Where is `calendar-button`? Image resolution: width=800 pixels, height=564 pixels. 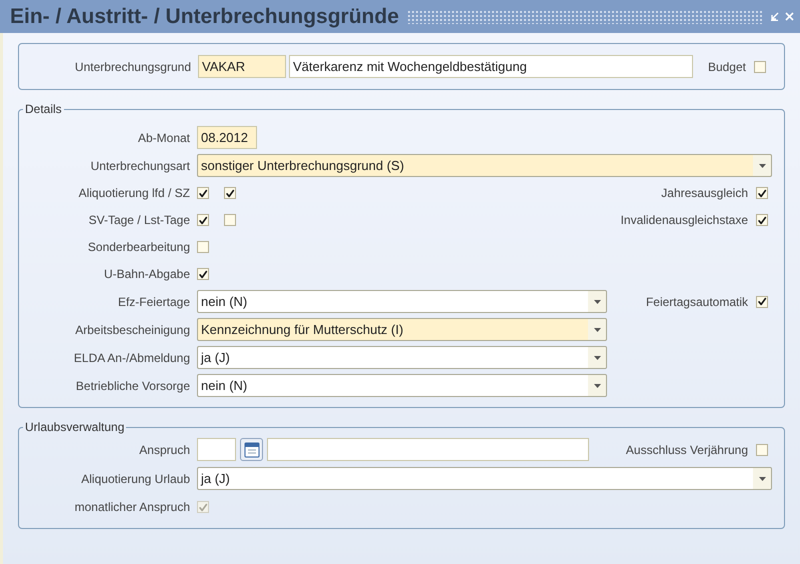
calendar-button is located at coordinates (251, 449).